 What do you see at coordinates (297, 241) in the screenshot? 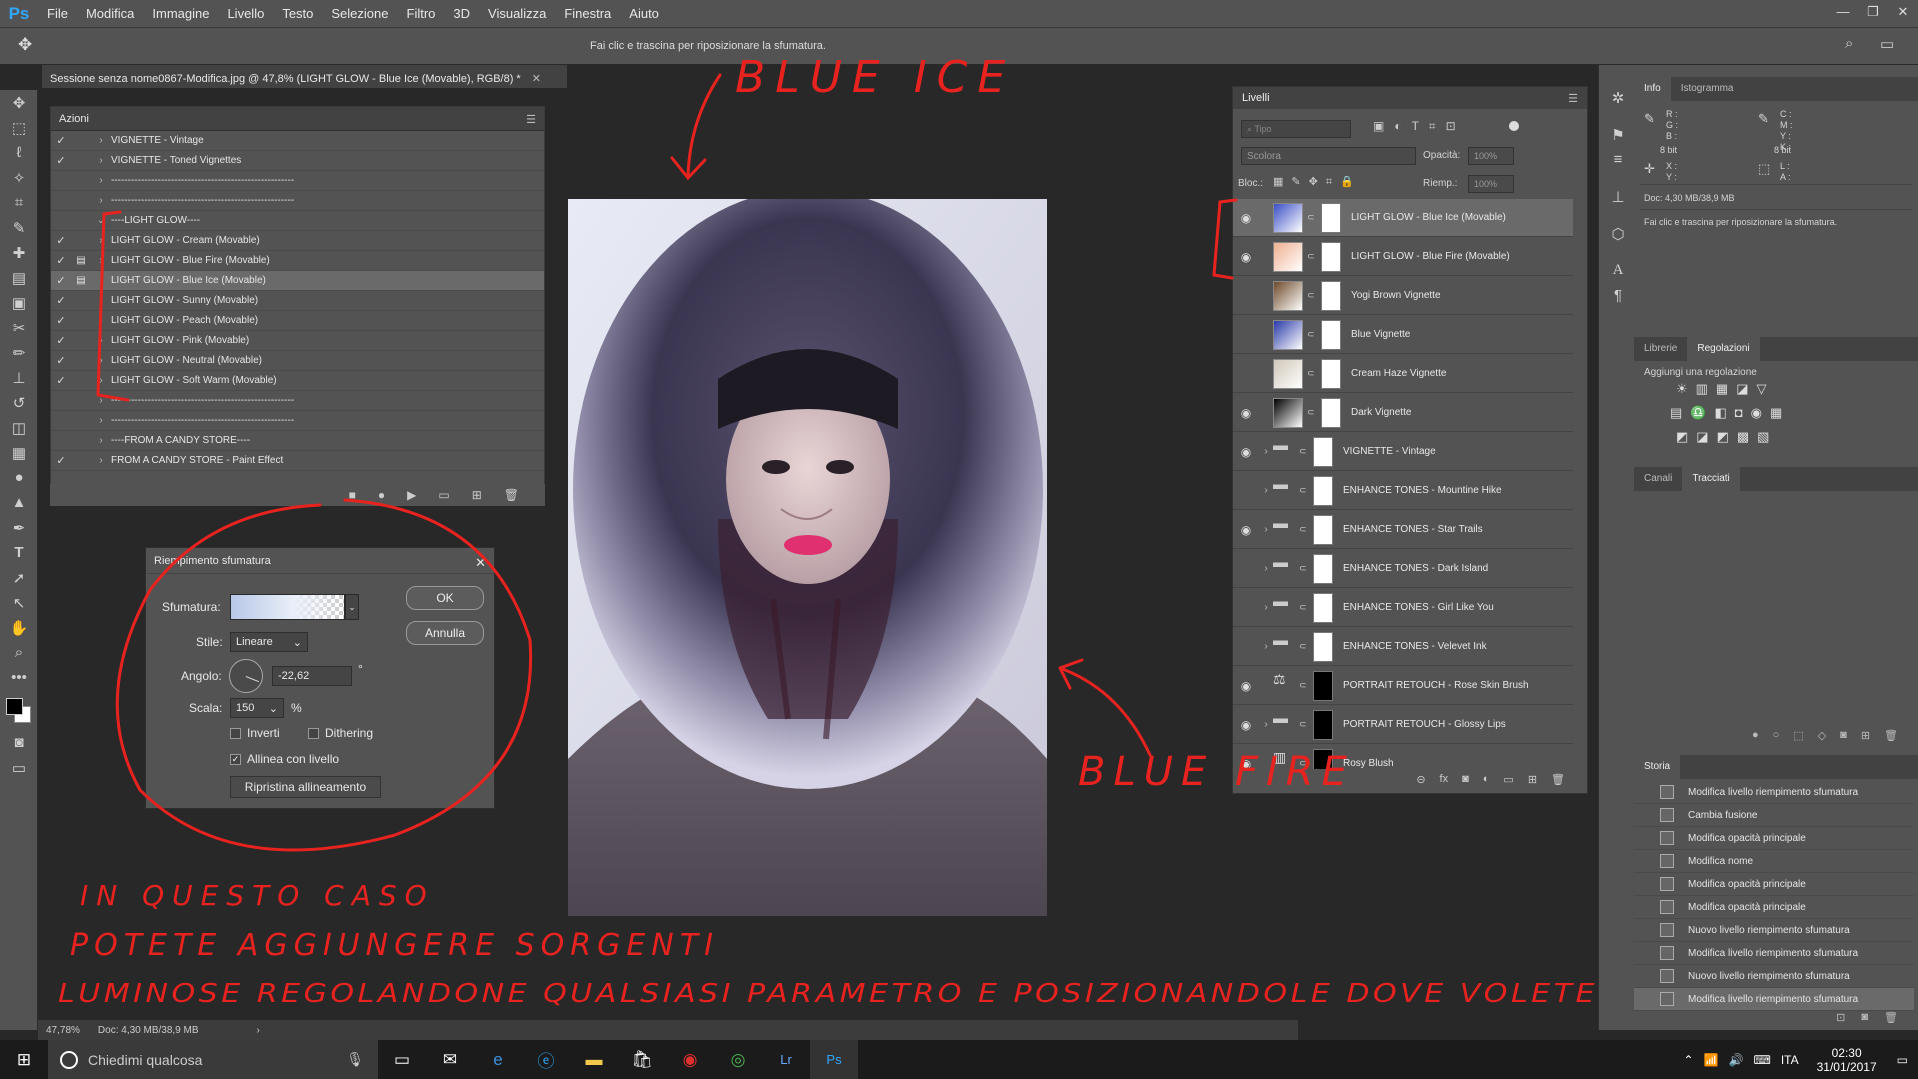
I see `action-row: ✓ › LIGHT GLOW - Cream (Movable)` at bounding box center [297, 241].